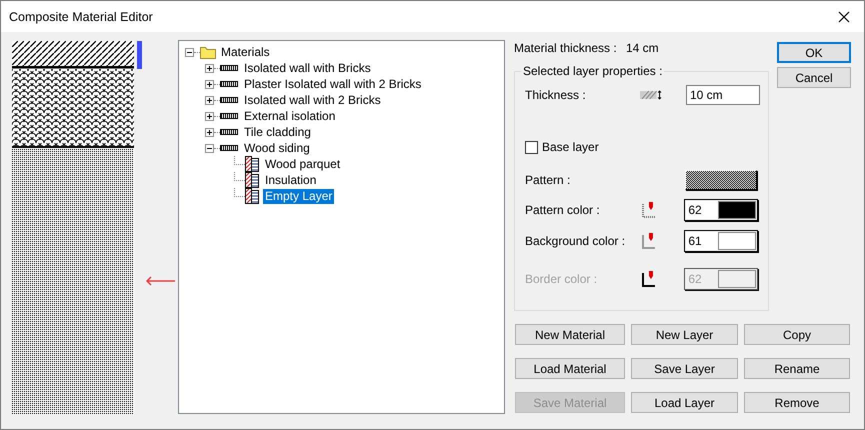 This screenshot has height=430, width=865. What do you see at coordinates (548, 180) in the screenshot?
I see `pattern-label: Pattern :` at bounding box center [548, 180].